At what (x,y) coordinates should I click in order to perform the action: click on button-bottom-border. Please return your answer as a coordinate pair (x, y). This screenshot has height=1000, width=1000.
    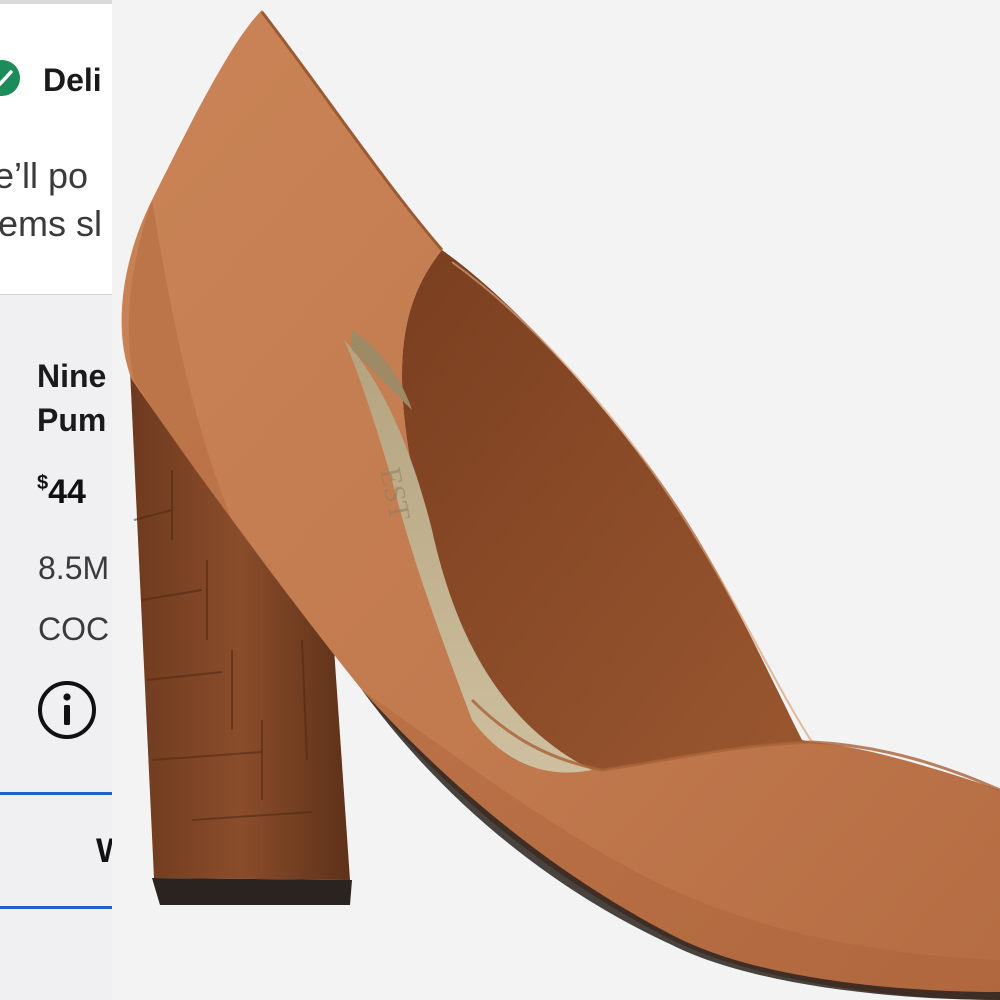
    Looking at the image, I should click on (56, 907).